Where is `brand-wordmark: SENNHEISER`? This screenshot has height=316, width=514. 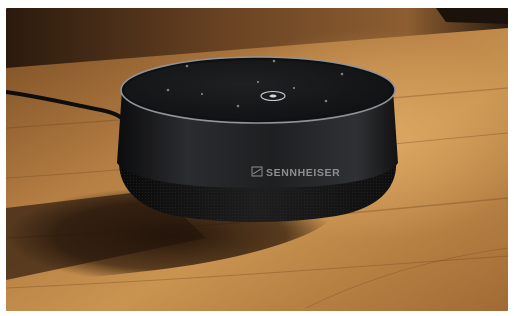 brand-wordmark: SENNHEISER is located at coordinates (303, 173).